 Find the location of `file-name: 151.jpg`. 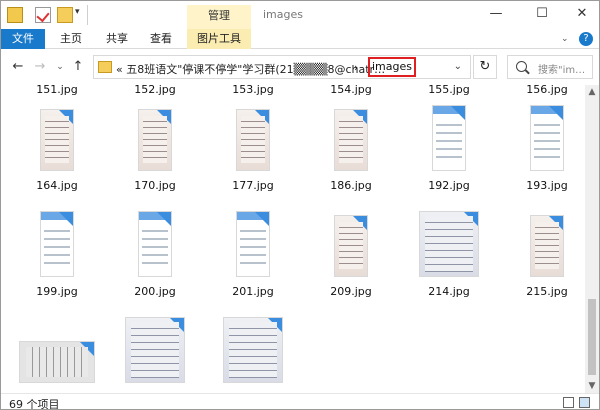

file-name: 151.jpg is located at coordinates (57, 90).